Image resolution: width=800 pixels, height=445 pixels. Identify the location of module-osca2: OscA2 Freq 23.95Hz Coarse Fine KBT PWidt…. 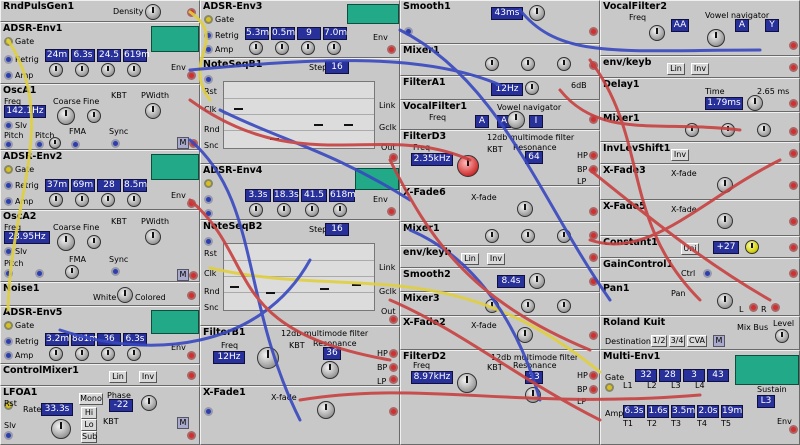
(100, 246).